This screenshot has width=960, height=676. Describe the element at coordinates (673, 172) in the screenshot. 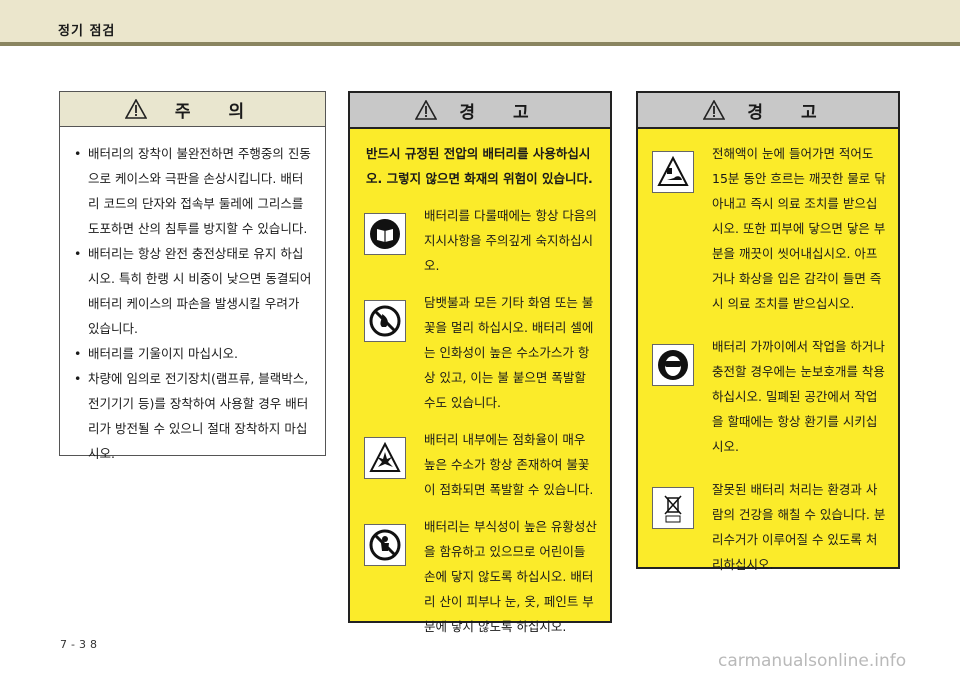

I see `acid-burn-icon` at that location.